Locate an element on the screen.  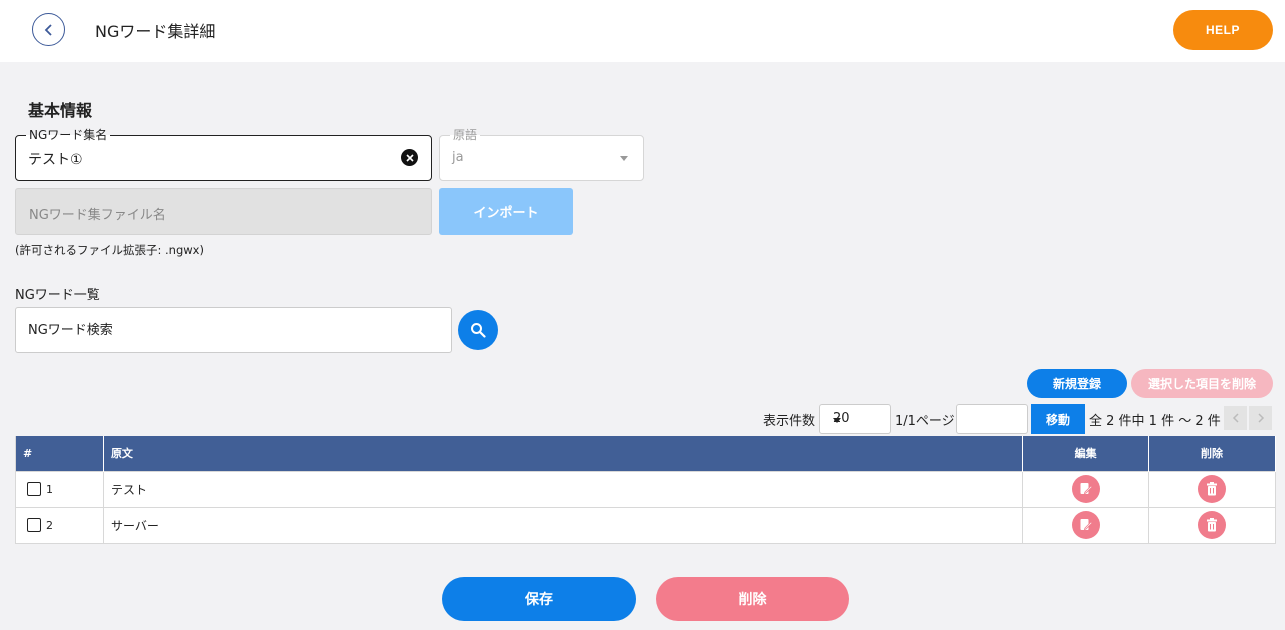
per-page-select: 20 is located at coordinates (855, 419).